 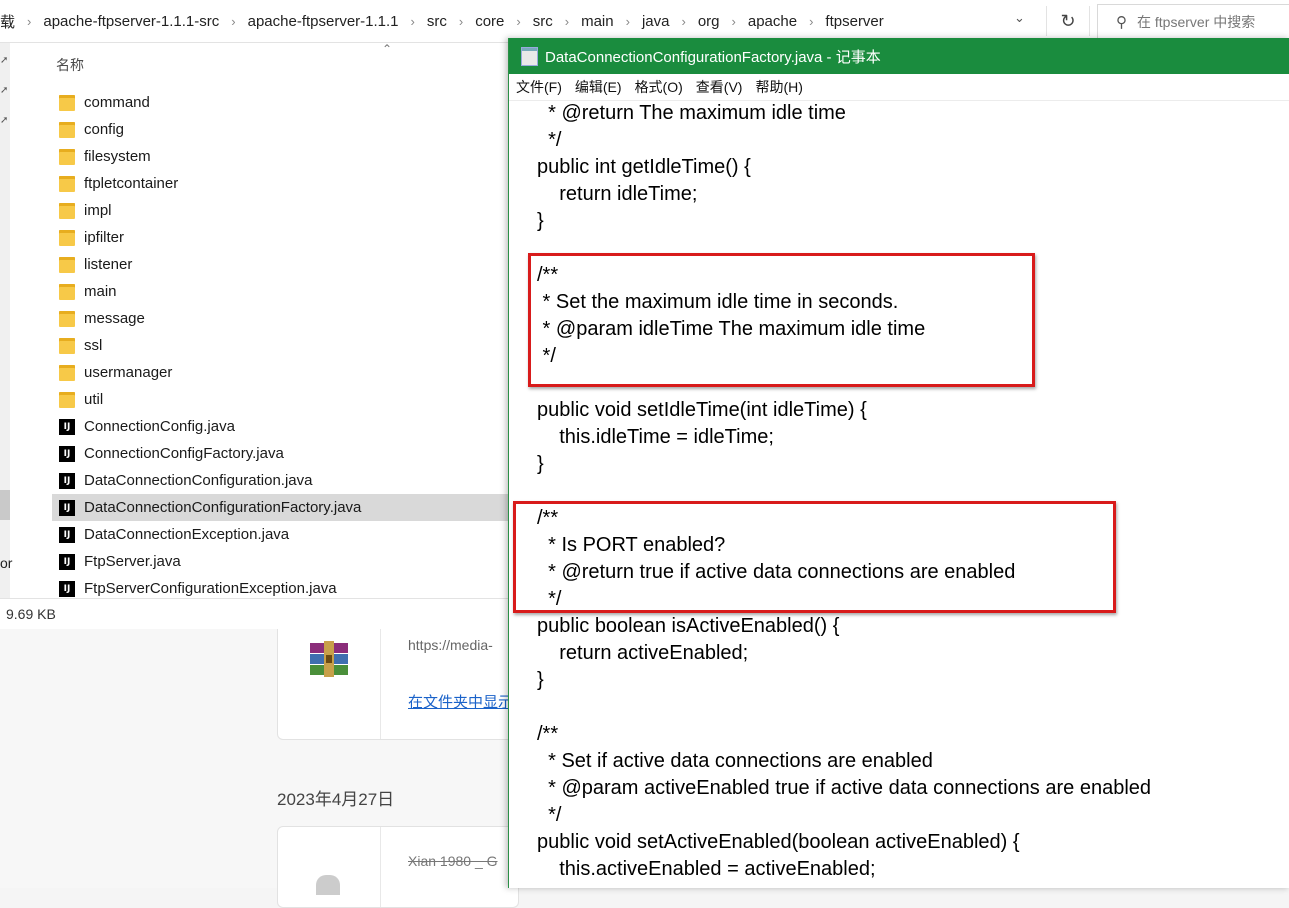 What do you see at coordinates (280, 210) in the screenshot?
I see `file-row: impl` at bounding box center [280, 210].